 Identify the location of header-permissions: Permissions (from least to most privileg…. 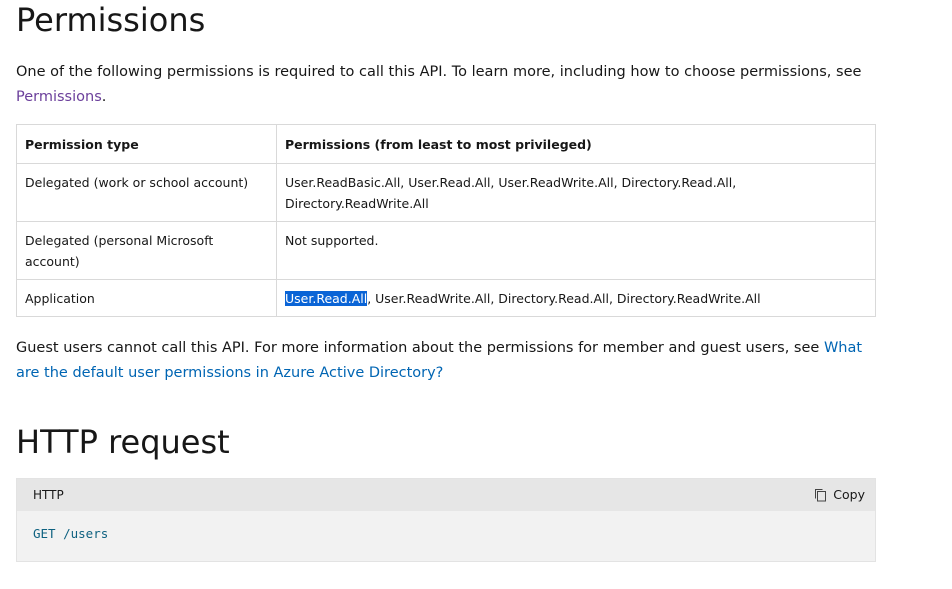
(576, 144).